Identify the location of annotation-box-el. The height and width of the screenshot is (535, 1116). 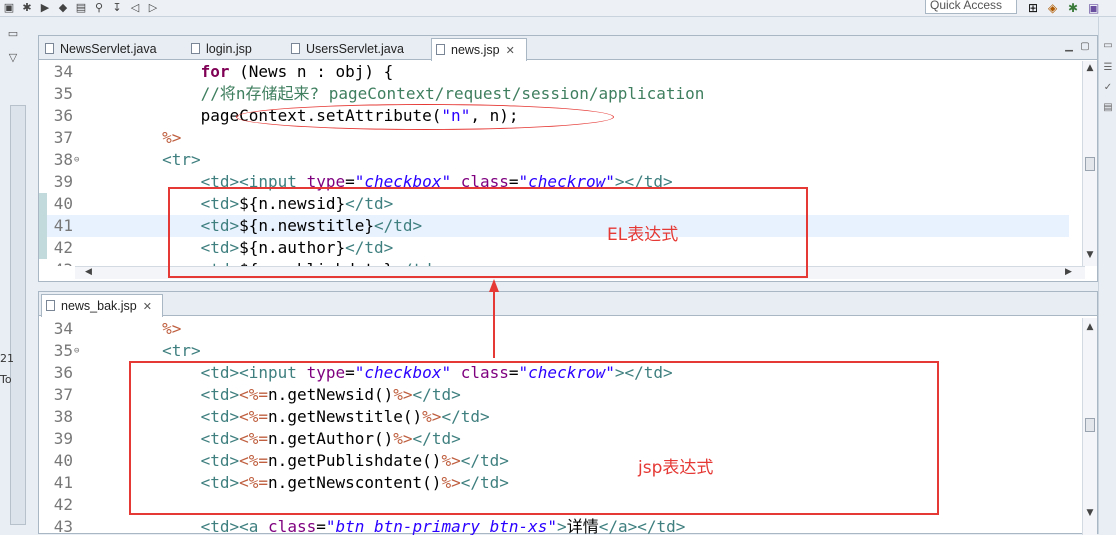
(488, 232).